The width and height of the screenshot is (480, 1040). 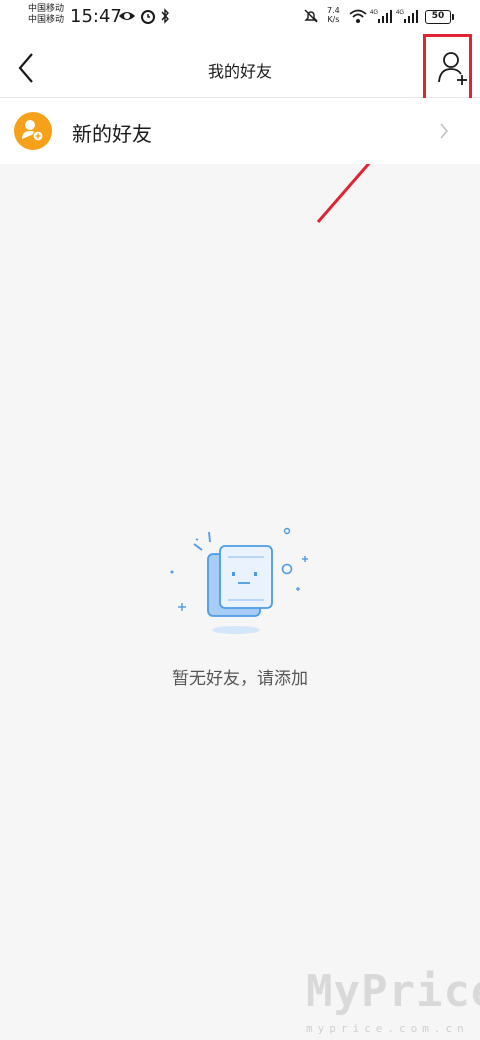 I want to click on status-bar: 中国移动 中国移动 15:47 7.4 K/s 4G 4G 50, so click(x=240, y=18).